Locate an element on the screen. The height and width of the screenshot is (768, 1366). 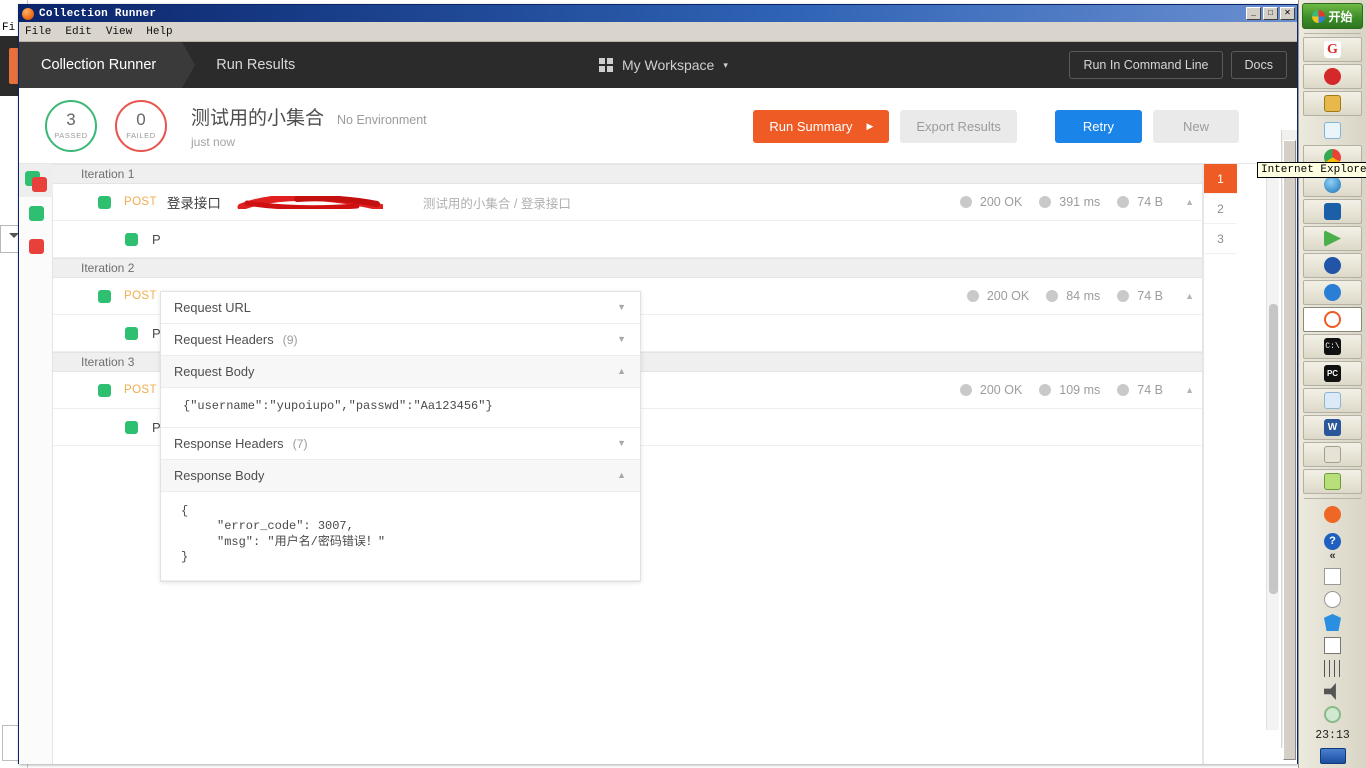
chevron-down-icon: ▾ is located at coordinates (725, 64).